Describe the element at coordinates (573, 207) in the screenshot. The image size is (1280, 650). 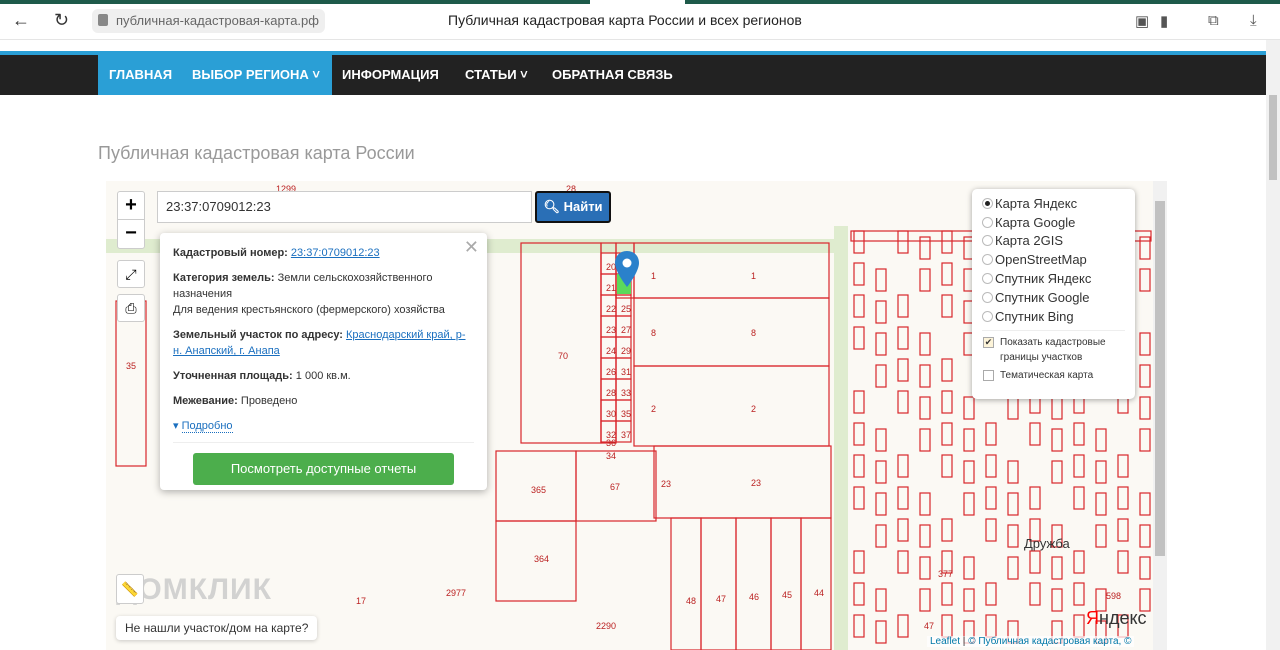
I see `find-button: 🔍︎ Найти` at that location.